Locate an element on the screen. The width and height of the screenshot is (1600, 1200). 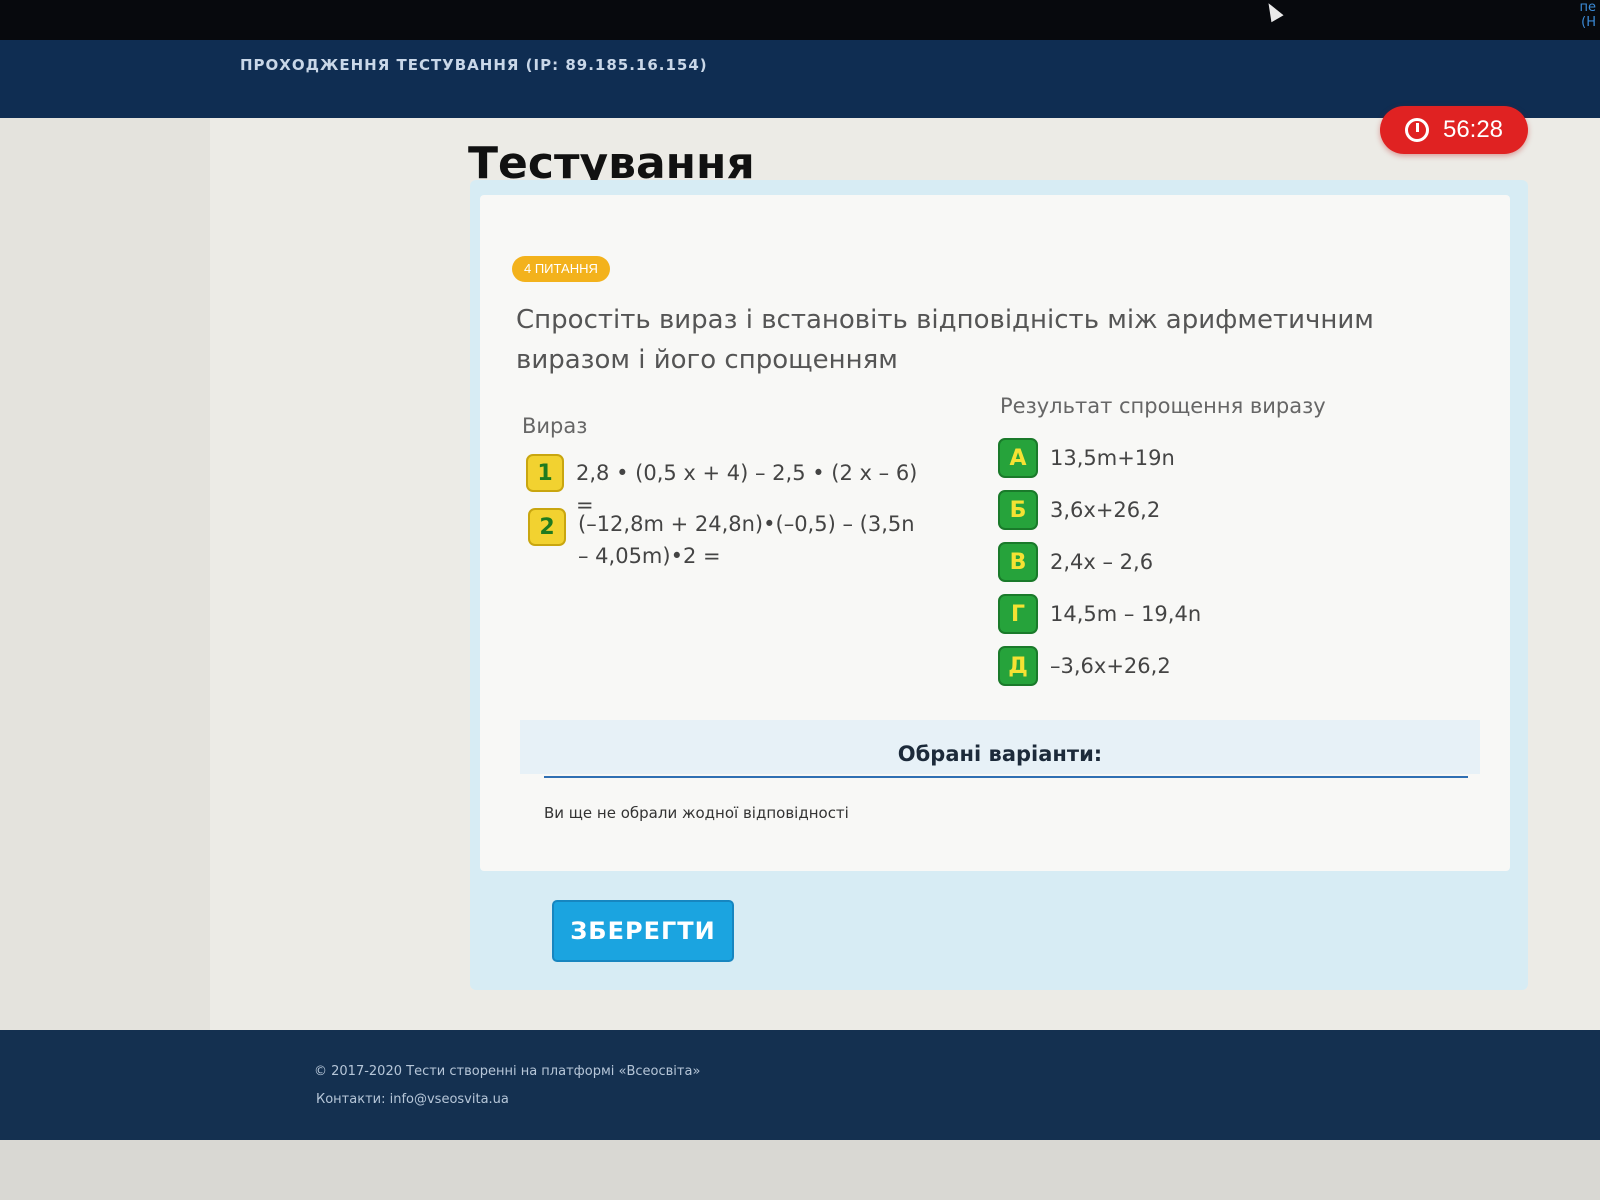
expression-number-1: 1 is located at coordinates (545, 473).